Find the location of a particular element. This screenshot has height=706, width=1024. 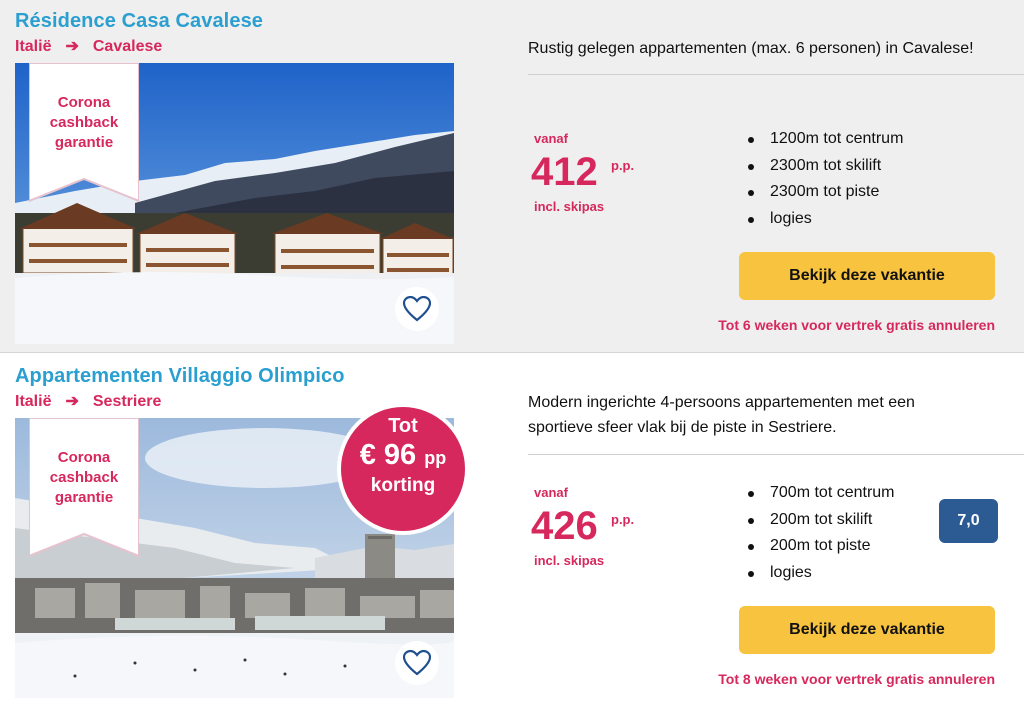

breadcrumb: Italië ➔ Sestriere is located at coordinates (88, 401).